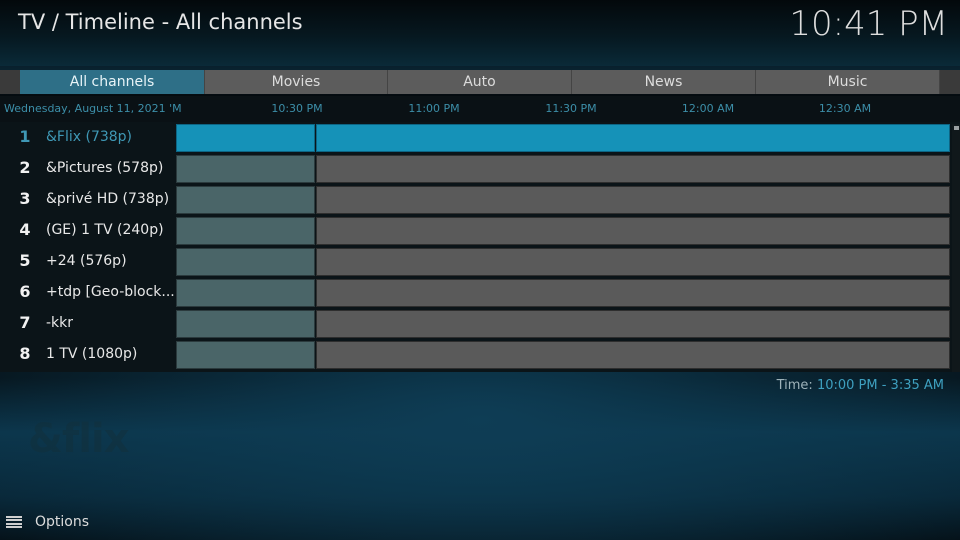 This screenshot has width=960, height=540. I want to click on channel-name: &Flix (738p), so click(89, 137).